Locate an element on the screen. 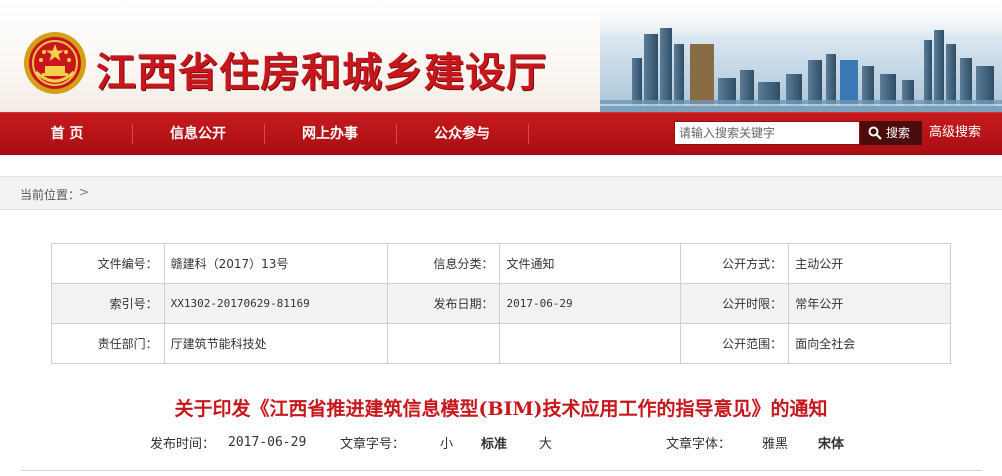  nav-home: 首 页 is located at coordinates (67, 134).